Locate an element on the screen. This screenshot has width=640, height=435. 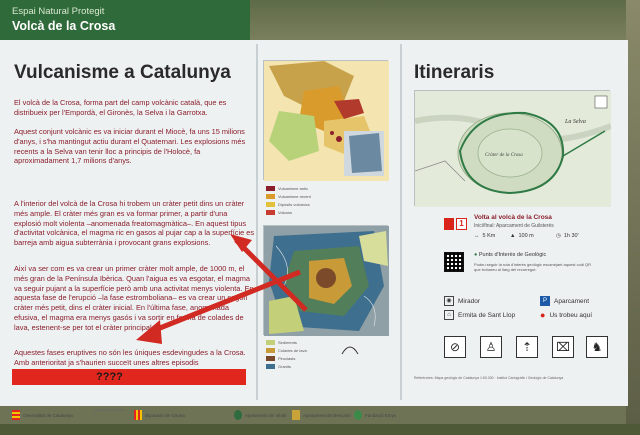
logo-emys-label: Fundació Emys is located at coordinates (381, 415).